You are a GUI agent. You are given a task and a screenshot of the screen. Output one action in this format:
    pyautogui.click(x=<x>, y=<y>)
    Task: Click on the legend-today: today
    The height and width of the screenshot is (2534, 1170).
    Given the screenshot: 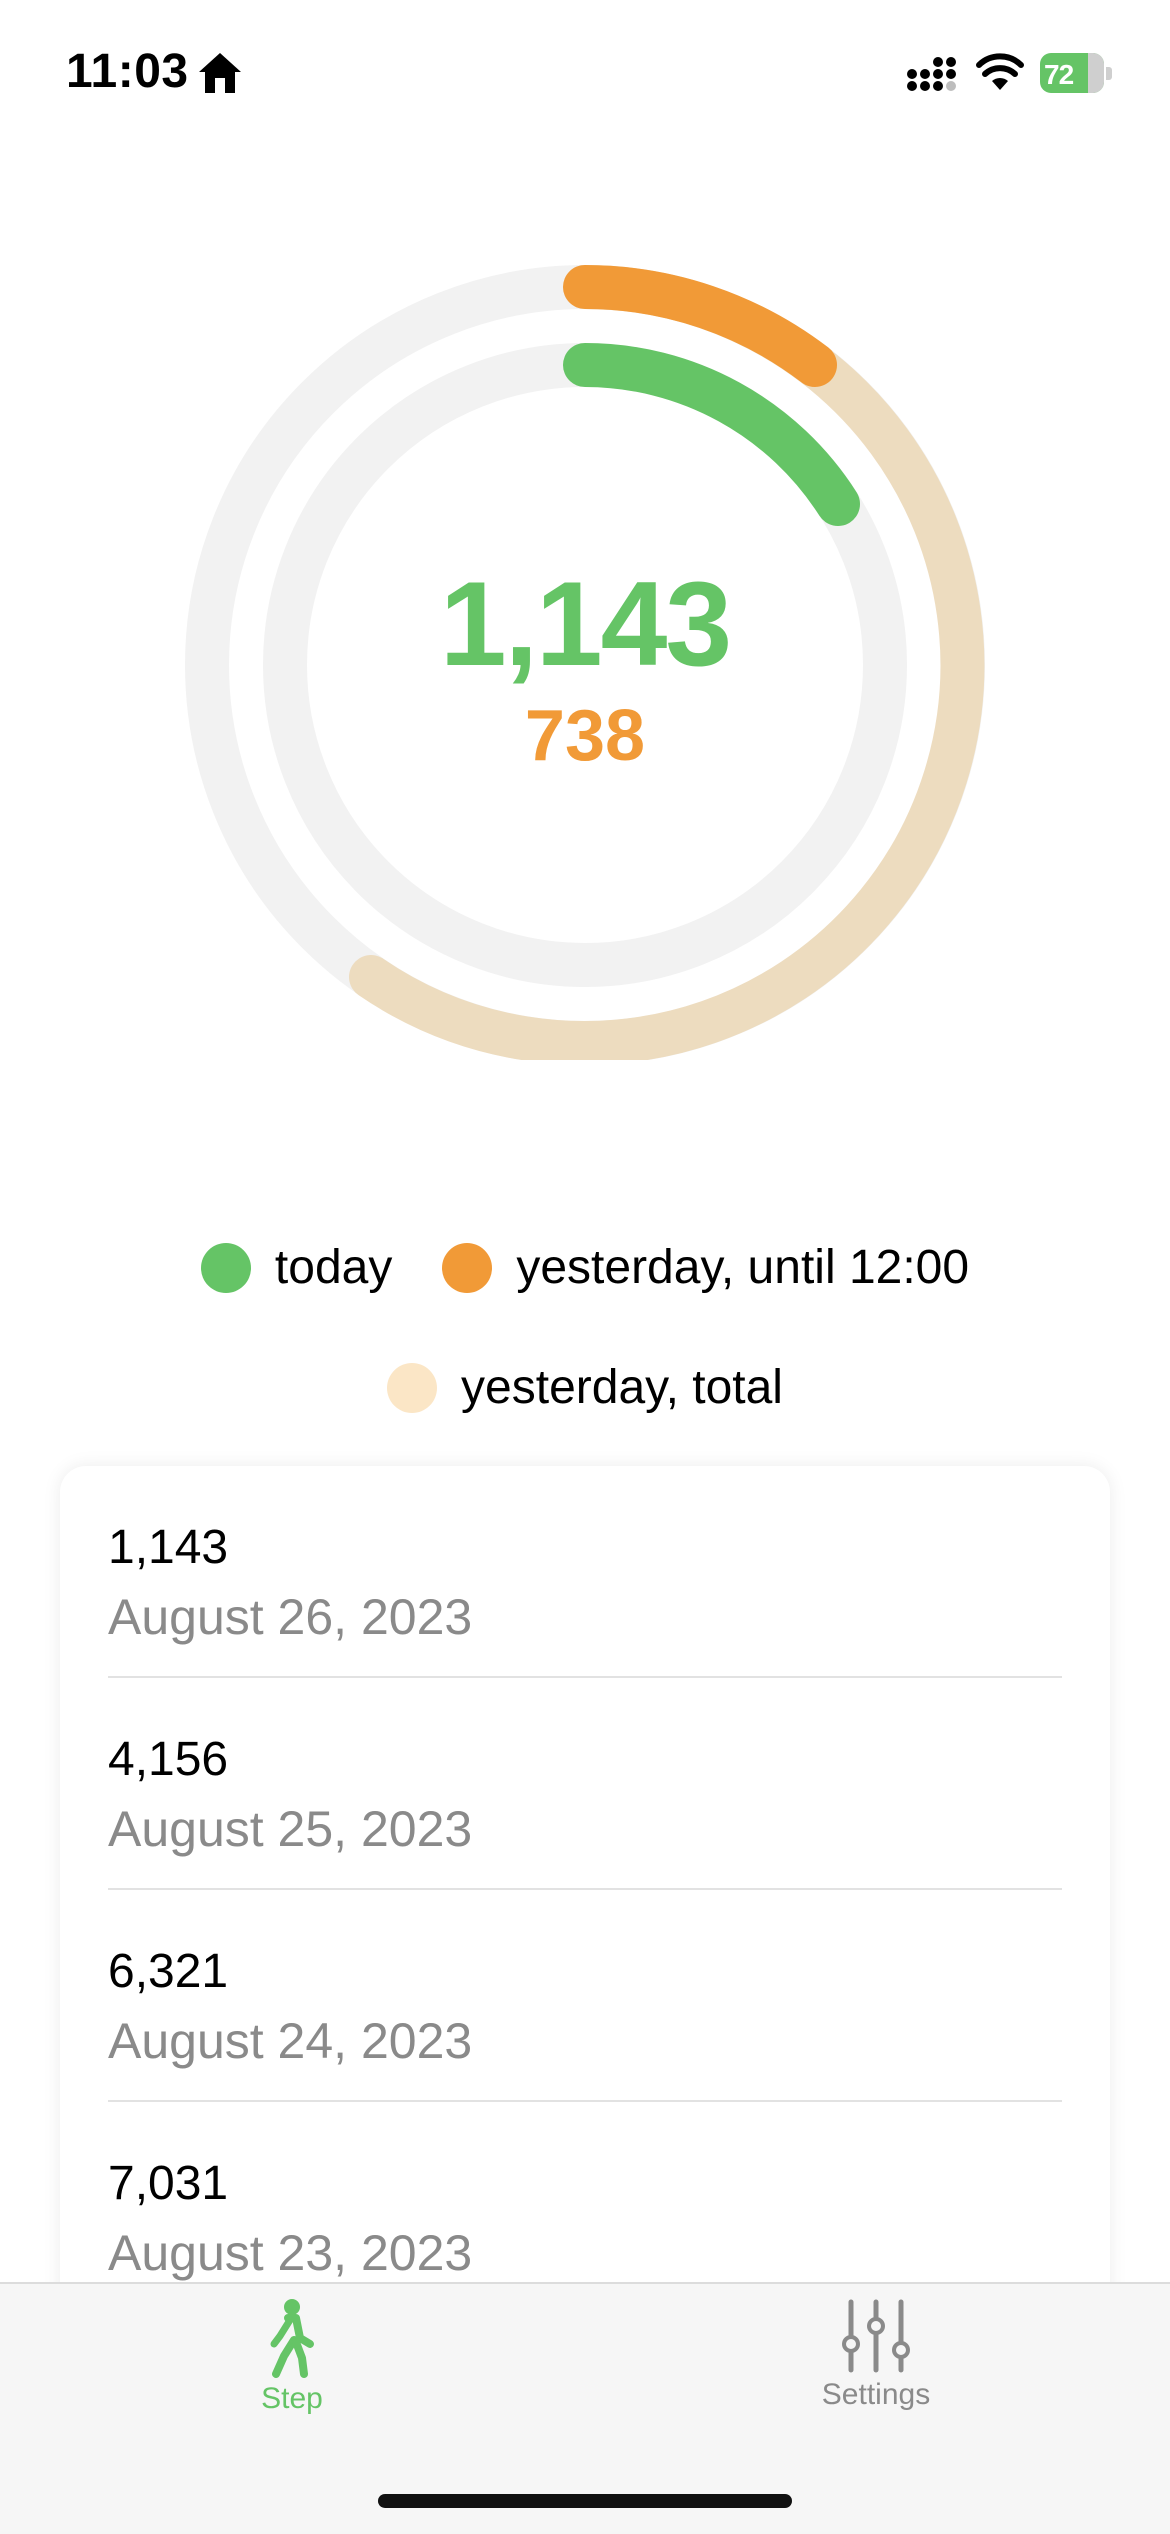 What is the action you would take?
    pyautogui.click(x=296, y=1267)
    